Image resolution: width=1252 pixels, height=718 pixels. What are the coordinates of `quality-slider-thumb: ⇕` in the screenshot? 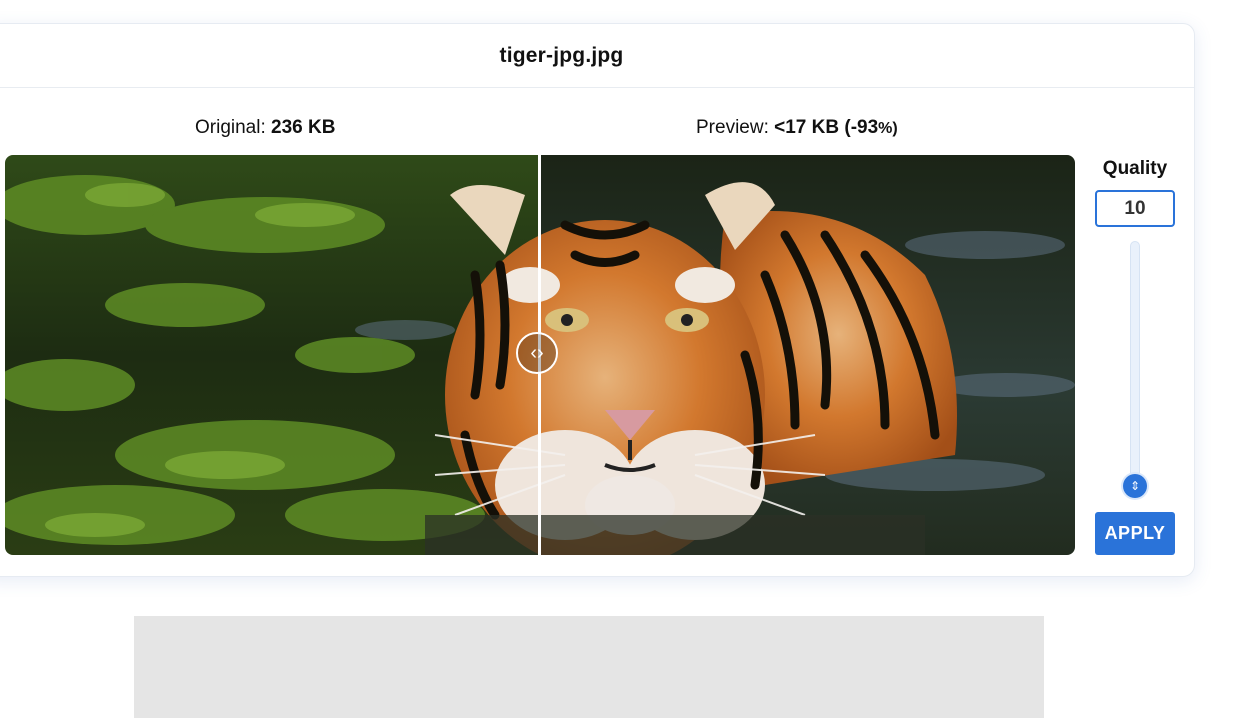 It's located at (1135, 486).